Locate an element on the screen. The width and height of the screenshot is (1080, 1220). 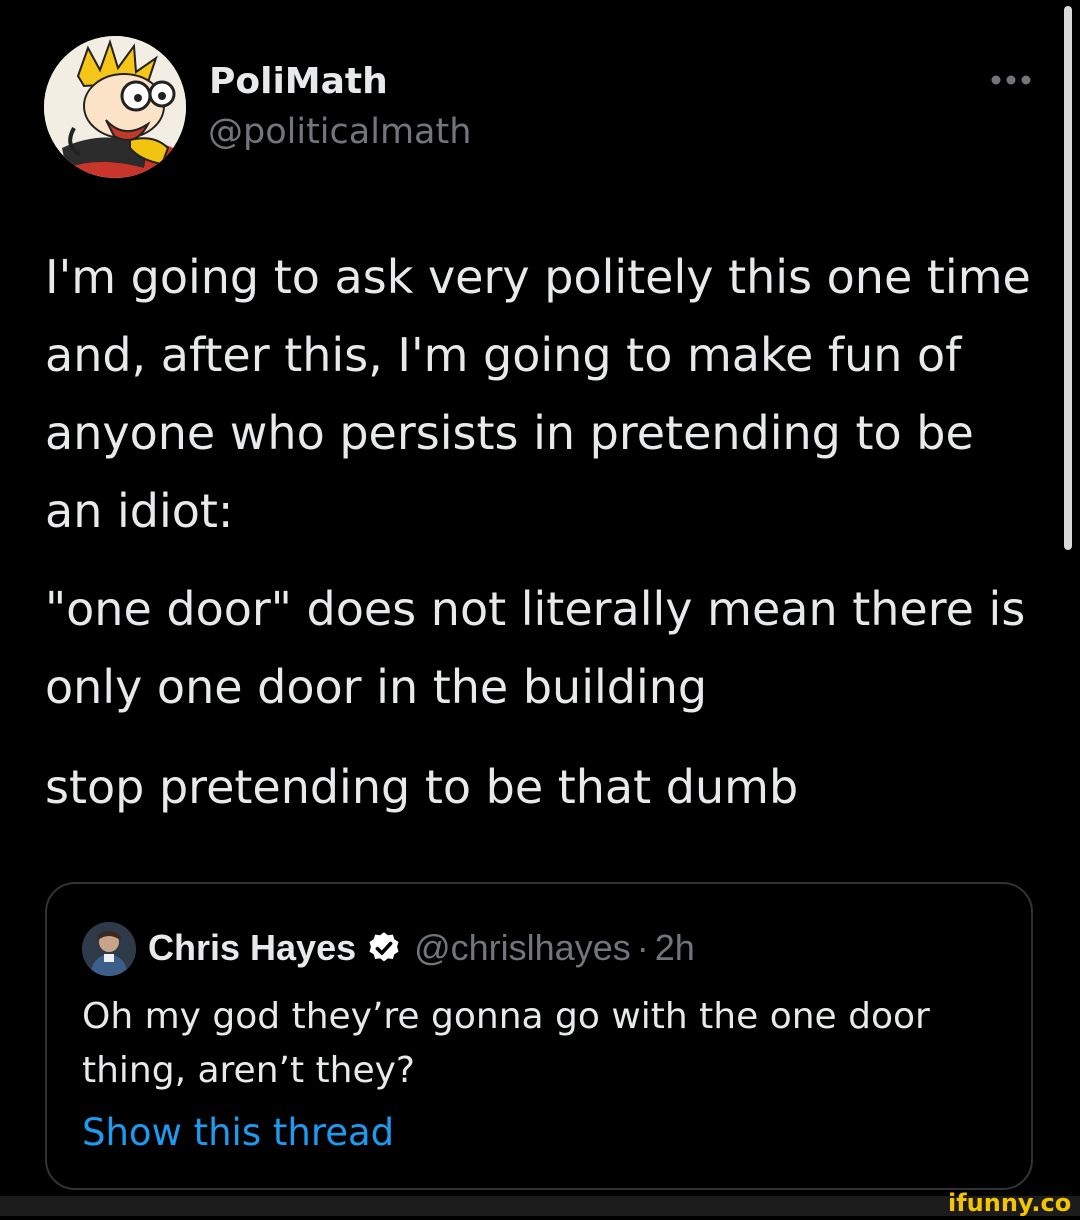
cartoon-avatar-image is located at coordinates (115, 107).